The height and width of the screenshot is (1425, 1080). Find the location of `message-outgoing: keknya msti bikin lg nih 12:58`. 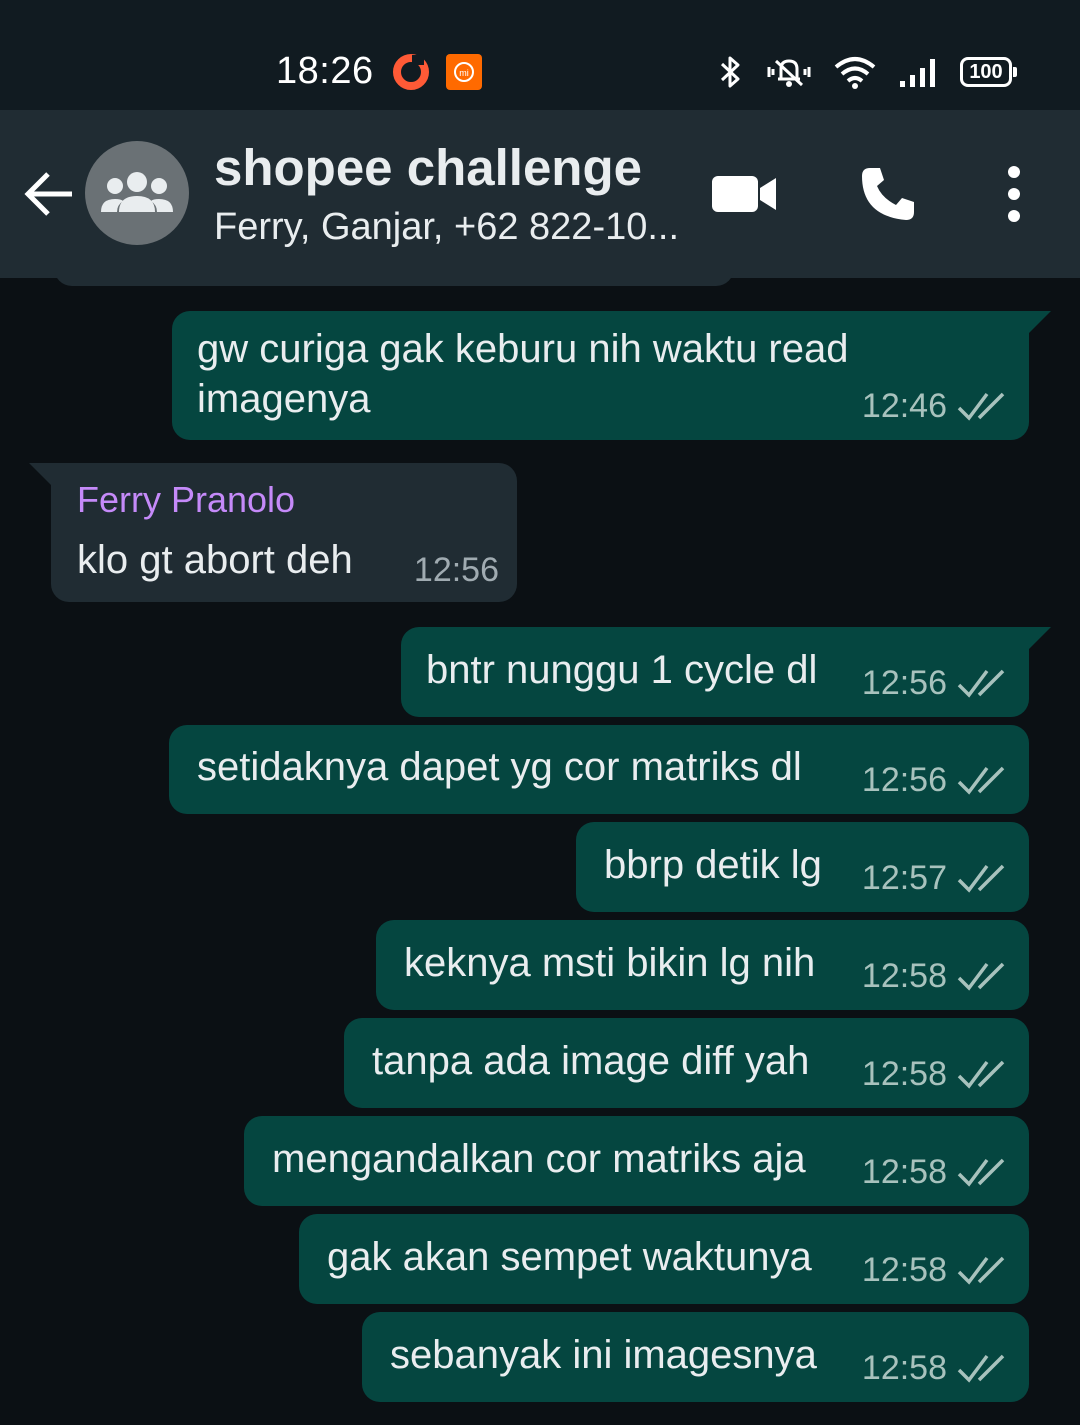

message-outgoing: keknya msti bikin lg nih 12:58 is located at coordinates (702, 965).